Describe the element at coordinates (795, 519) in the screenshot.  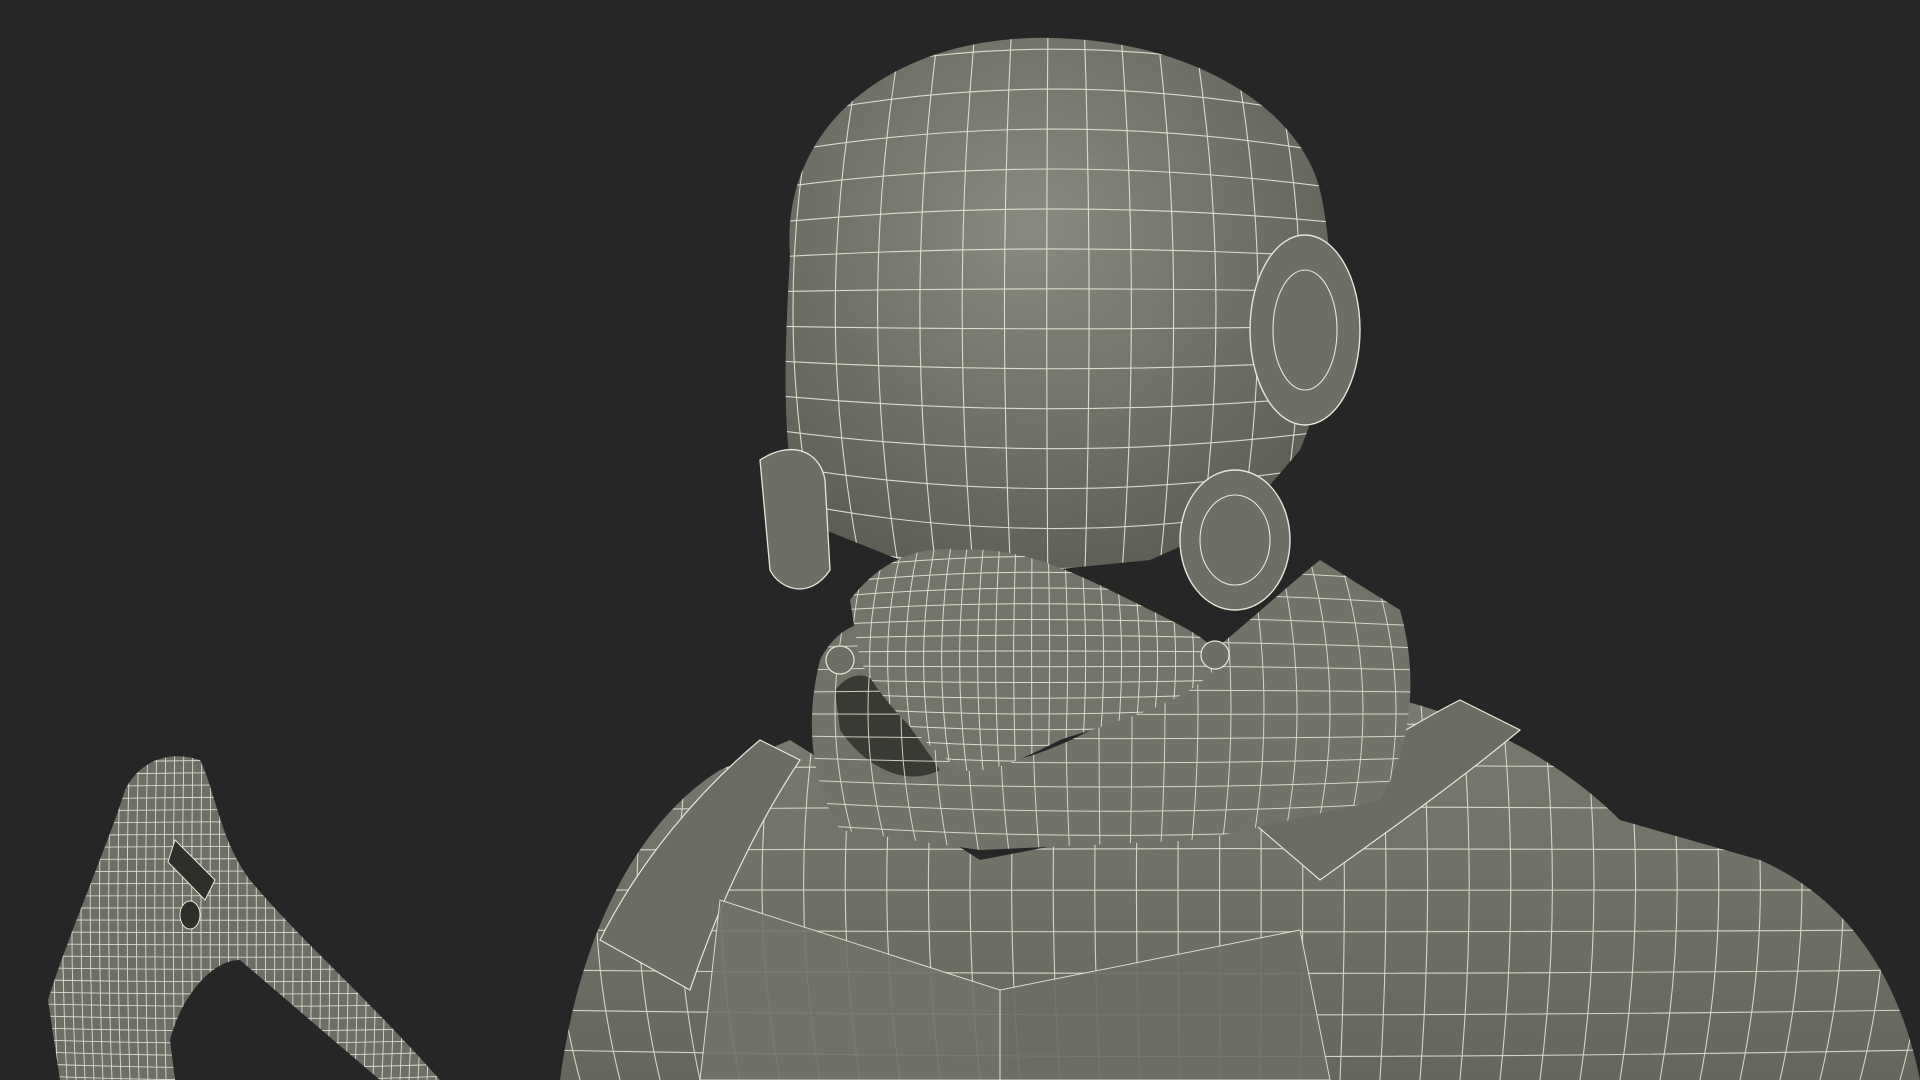
I see `left-cheek-guard` at that location.